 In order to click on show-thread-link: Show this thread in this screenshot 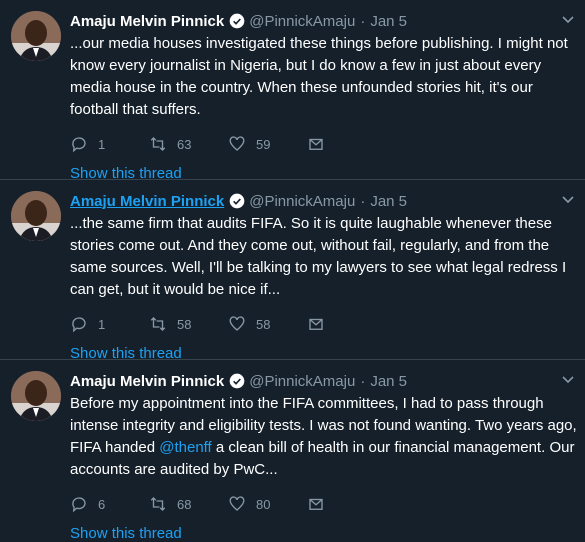, I will do `click(319, 533)`.